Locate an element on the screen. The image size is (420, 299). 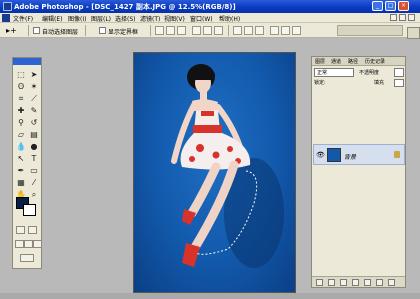
opacity-field is located at coordinates (399, 72).